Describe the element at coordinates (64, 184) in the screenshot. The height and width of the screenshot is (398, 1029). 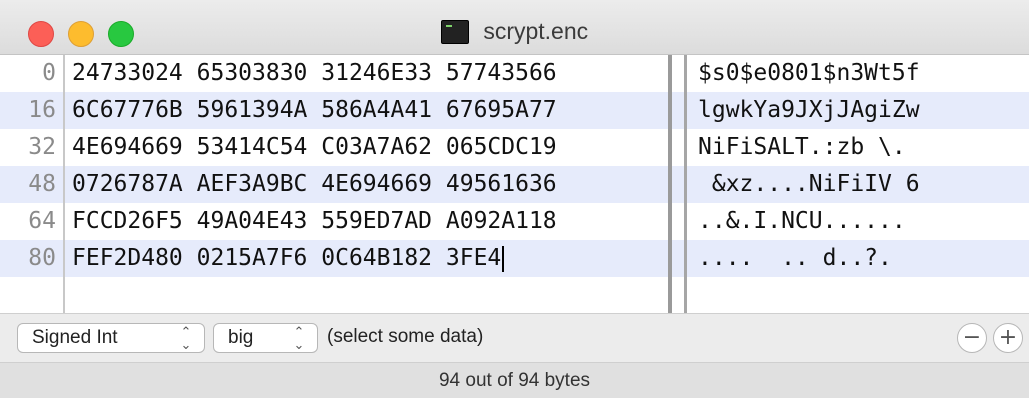
I see `offset-divider` at that location.